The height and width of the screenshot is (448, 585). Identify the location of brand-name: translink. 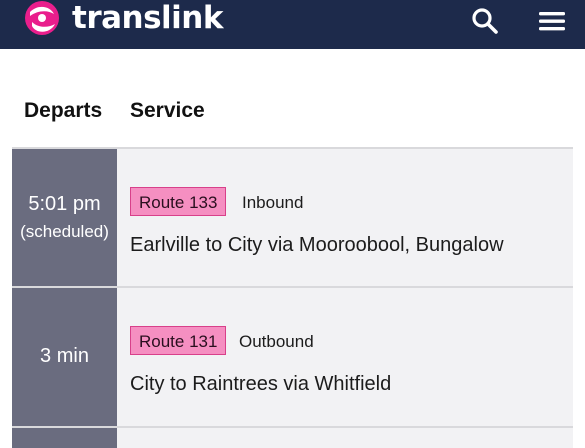
(147, 19).